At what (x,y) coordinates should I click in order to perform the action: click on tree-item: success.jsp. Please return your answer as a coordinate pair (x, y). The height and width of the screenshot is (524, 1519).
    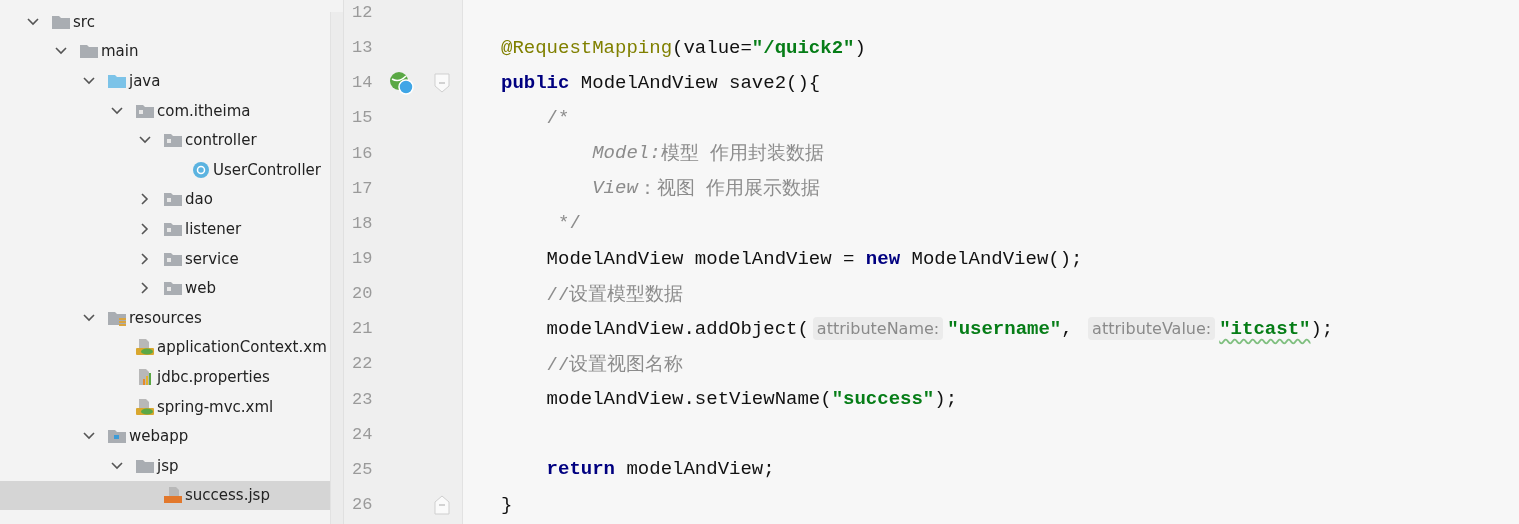
    Looking at the image, I should click on (165, 495).